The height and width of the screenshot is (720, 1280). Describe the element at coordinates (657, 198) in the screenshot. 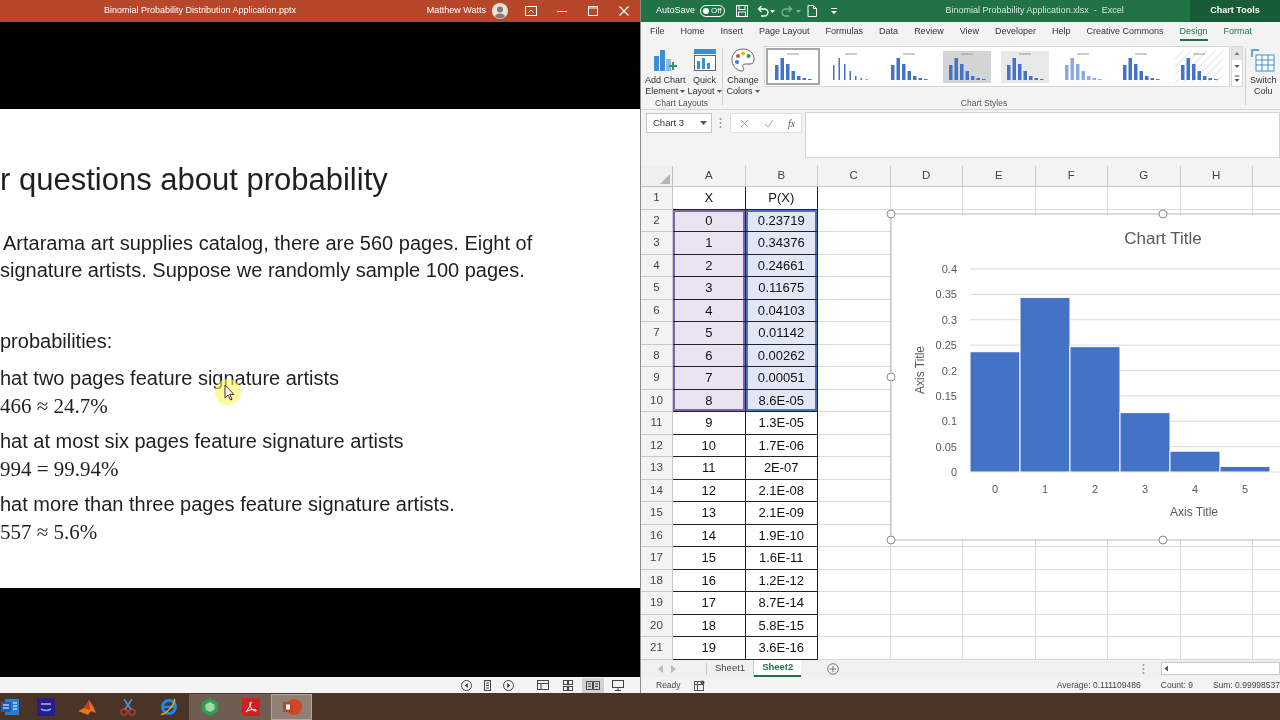

I see `row-header: 1` at that location.